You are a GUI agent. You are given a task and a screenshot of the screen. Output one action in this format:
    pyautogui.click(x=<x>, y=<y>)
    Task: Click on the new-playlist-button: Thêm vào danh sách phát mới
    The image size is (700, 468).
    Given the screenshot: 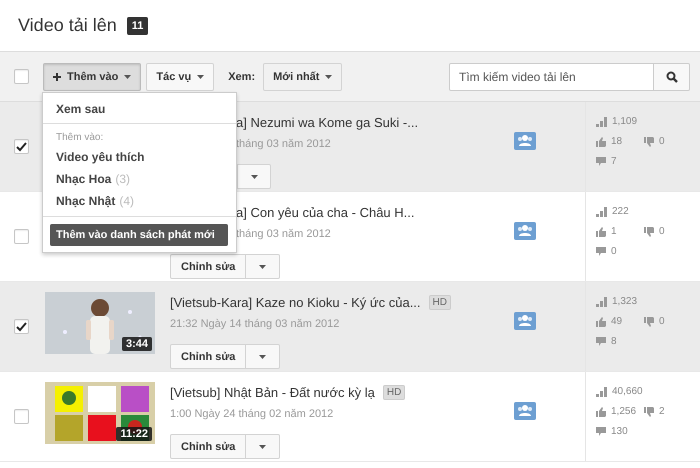 What is the action you would take?
    pyautogui.click(x=139, y=235)
    